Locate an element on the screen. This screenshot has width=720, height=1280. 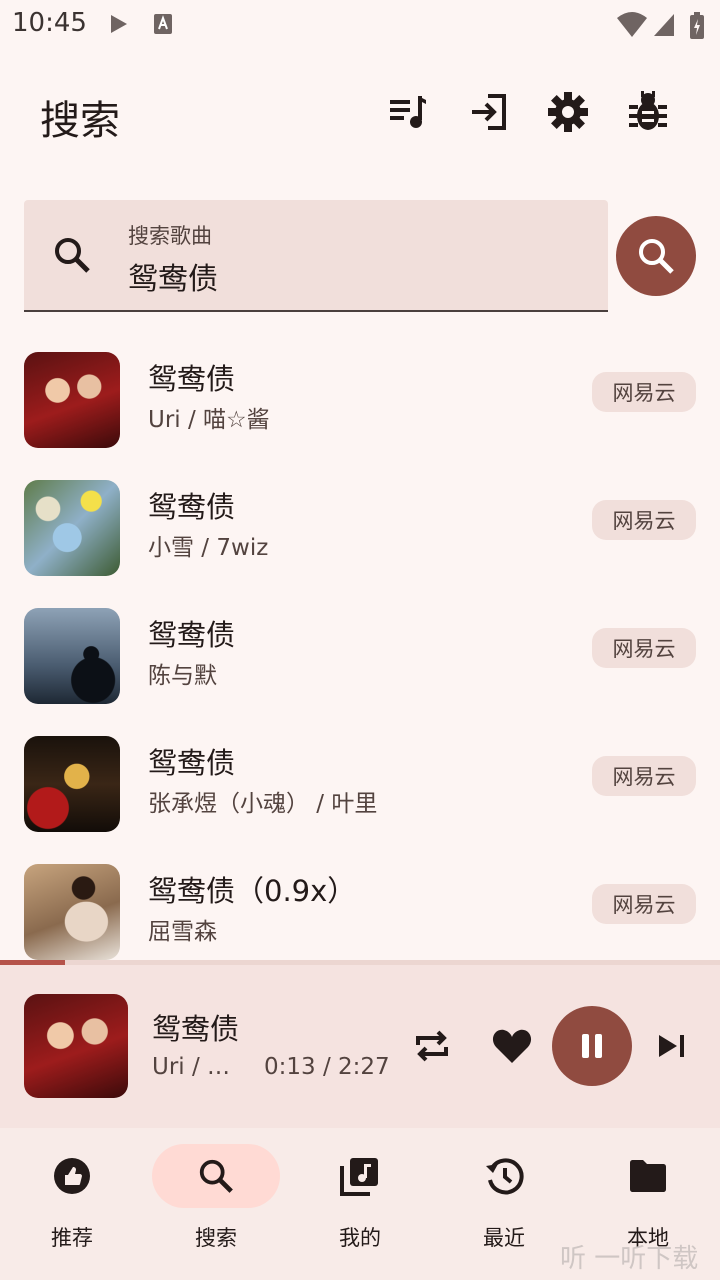
library-music-icon is located at coordinates (359, 1177).